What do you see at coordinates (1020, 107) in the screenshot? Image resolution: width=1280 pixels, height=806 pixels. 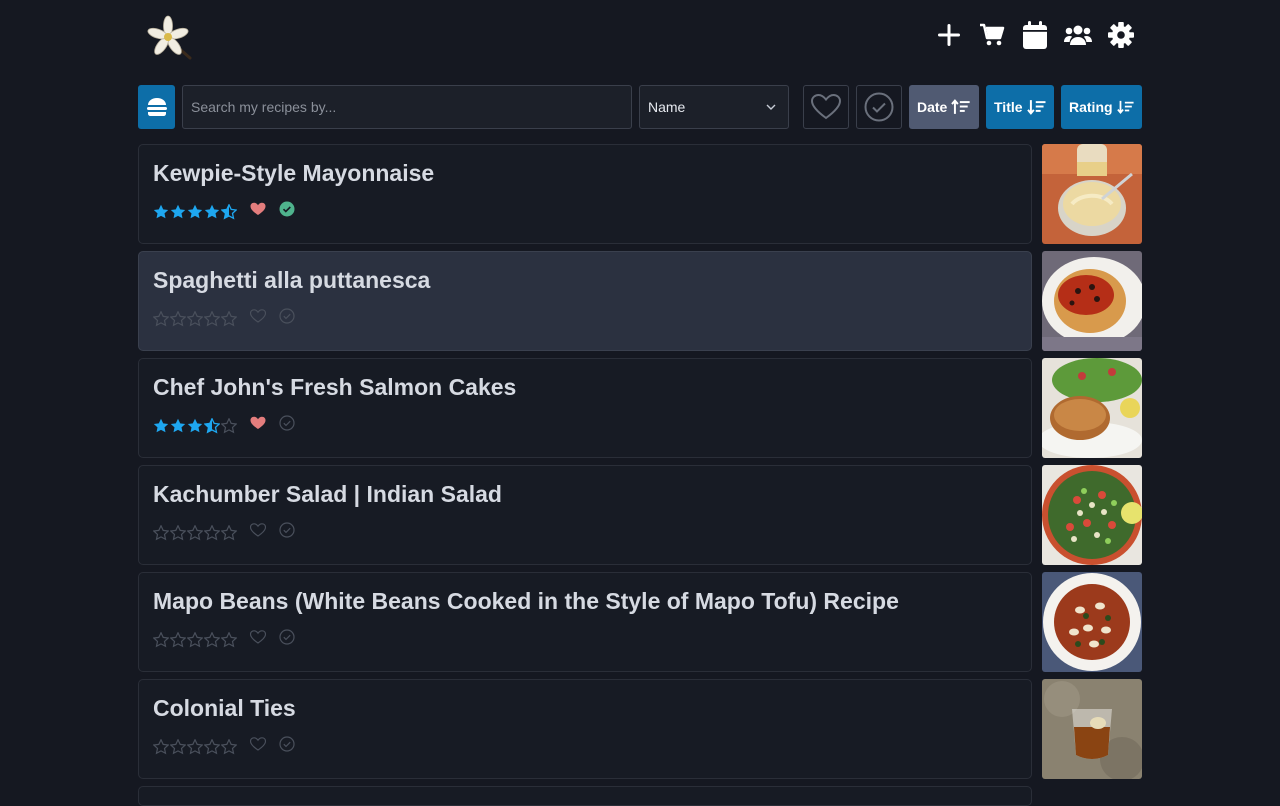 I see `sort-title-button: Title` at bounding box center [1020, 107].